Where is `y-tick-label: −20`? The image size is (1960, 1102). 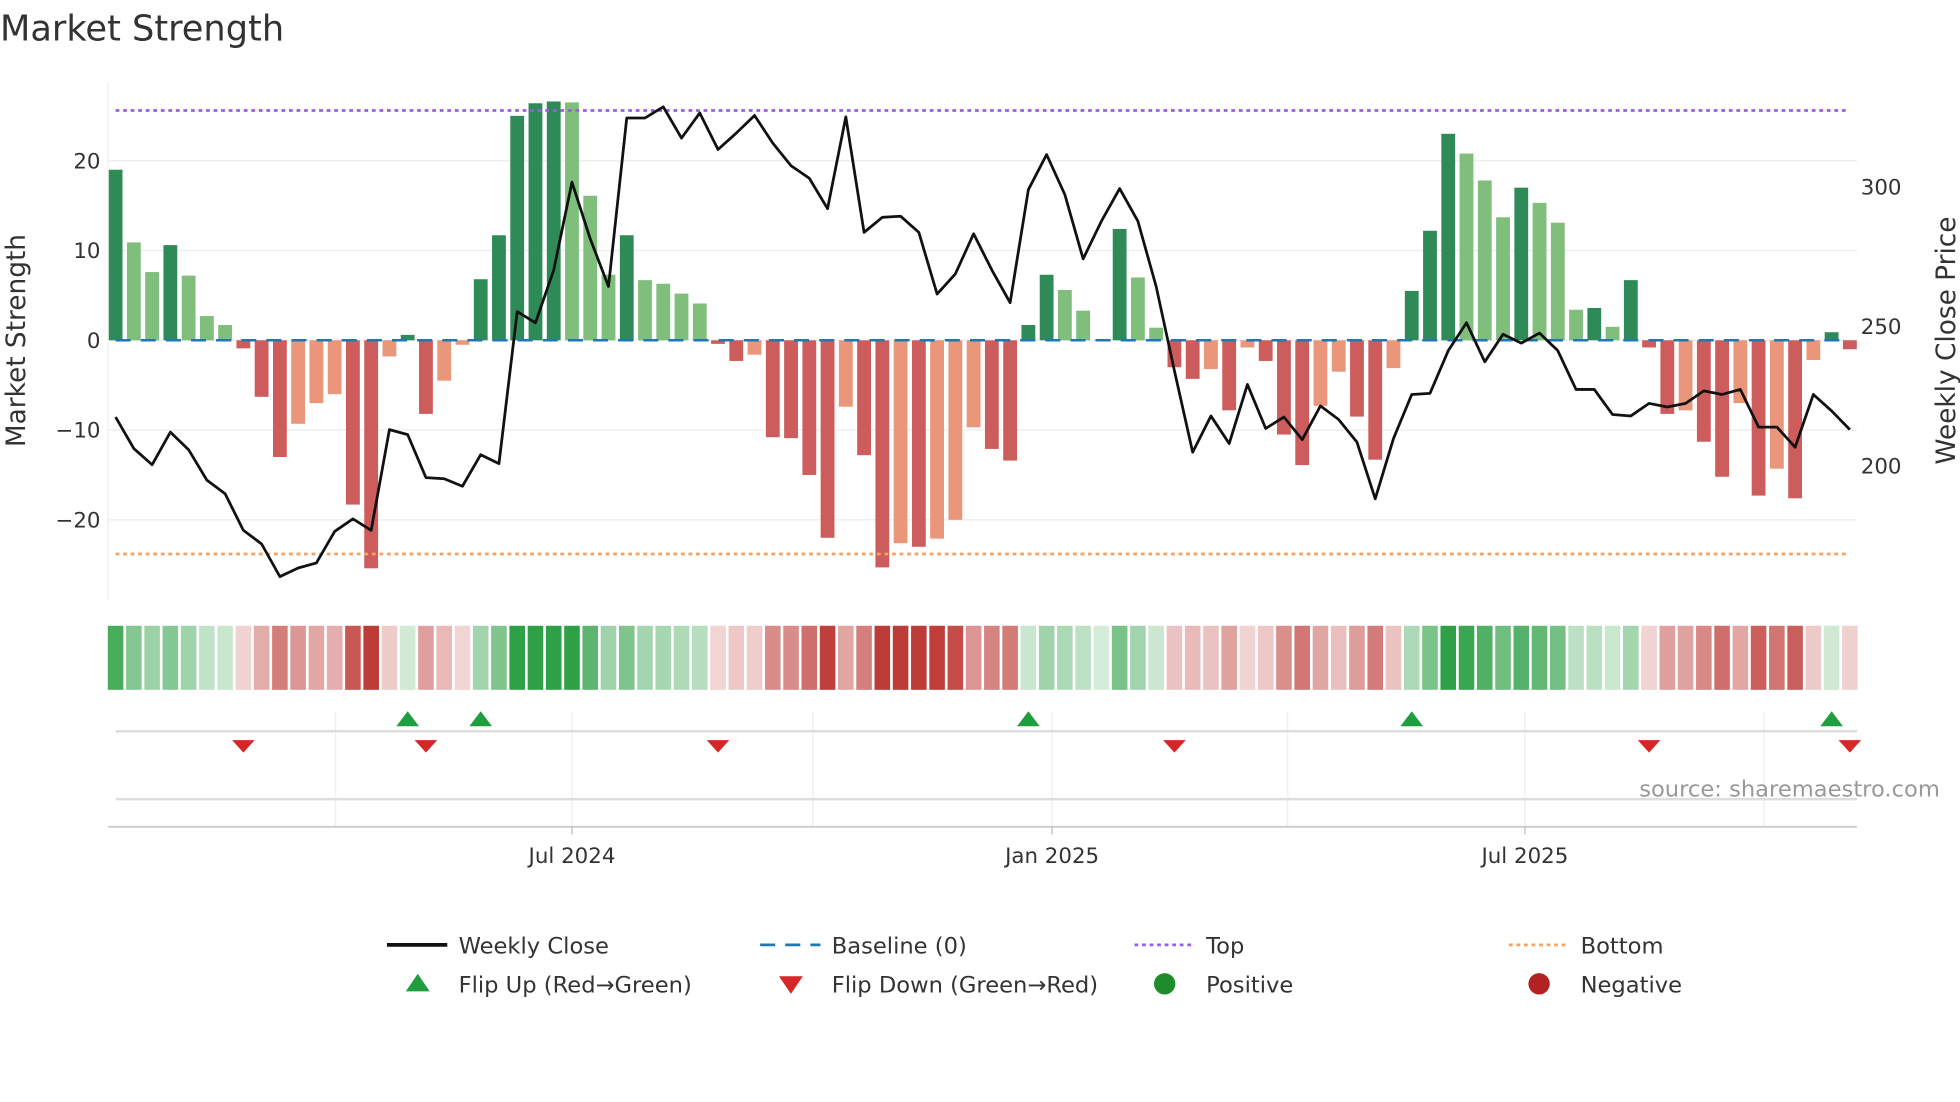 y-tick-label: −20 is located at coordinates (77, 520).